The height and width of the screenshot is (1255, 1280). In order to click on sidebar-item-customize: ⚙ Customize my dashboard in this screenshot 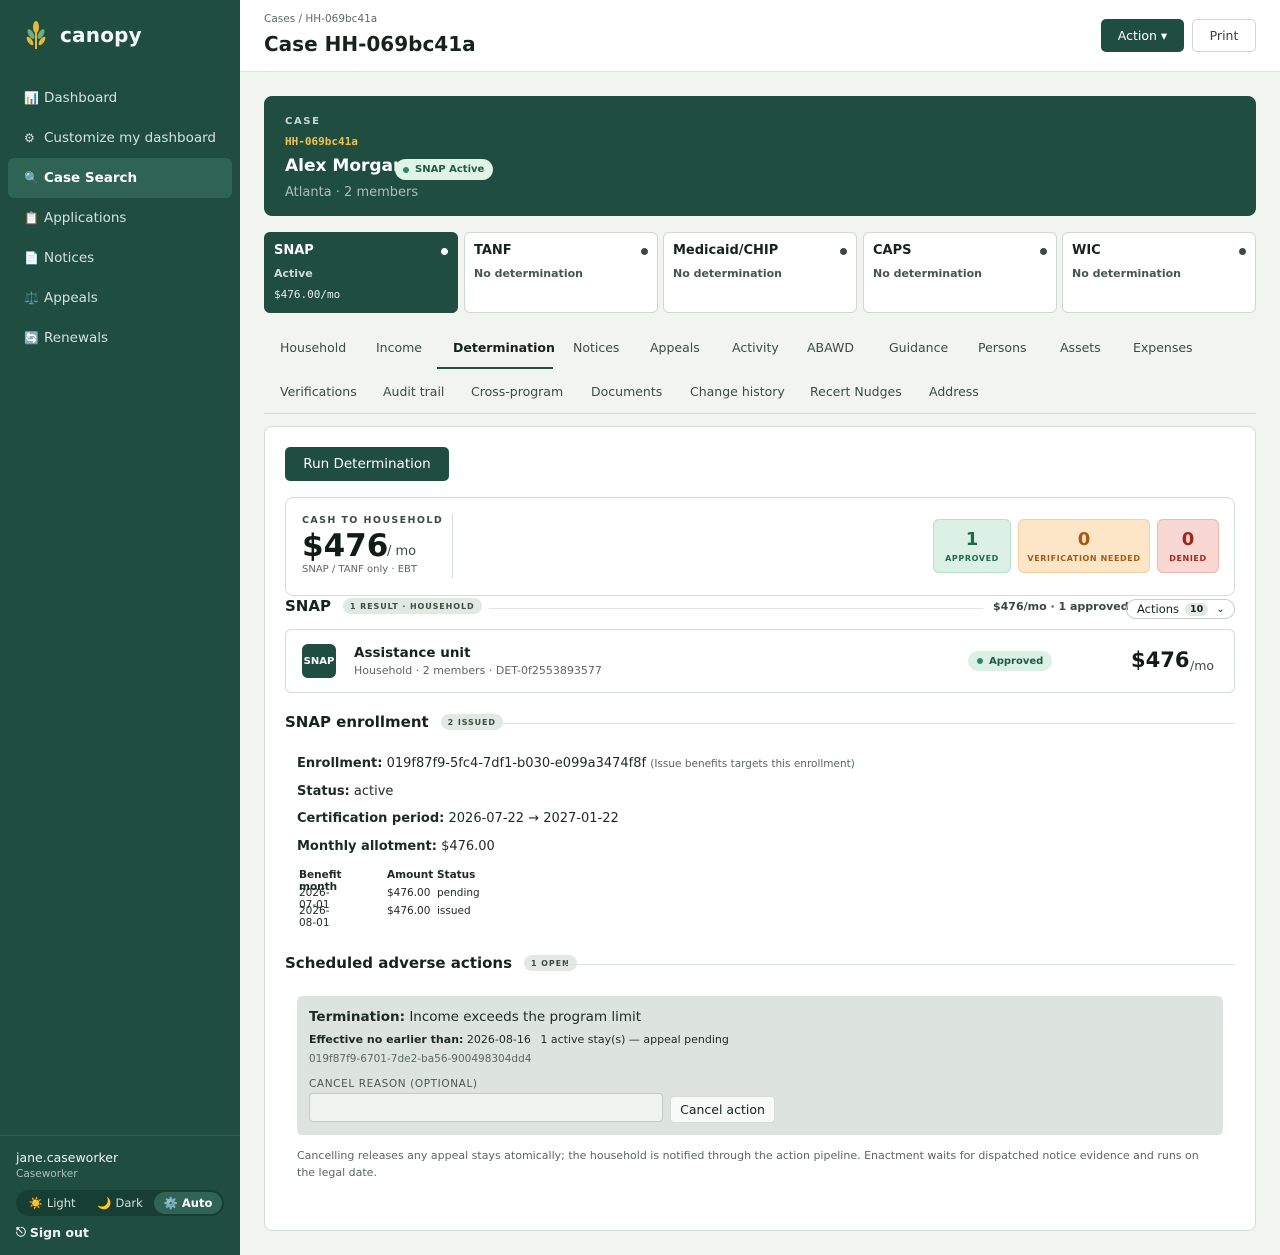, I will do `click(120, 138)`.